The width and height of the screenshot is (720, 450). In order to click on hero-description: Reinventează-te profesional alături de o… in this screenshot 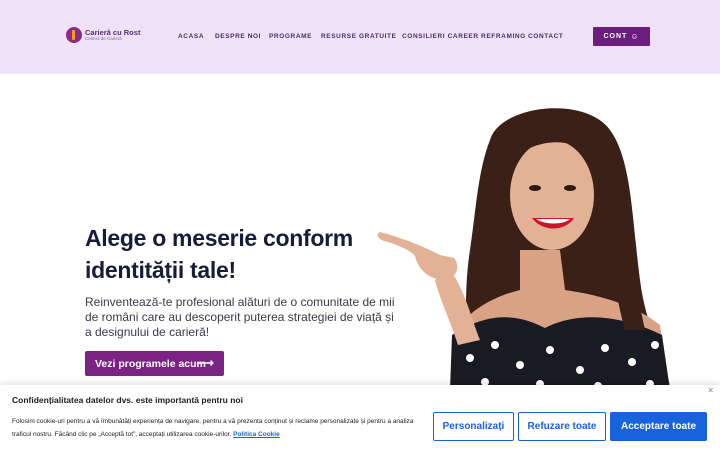, I will do `click(240, 317)`.